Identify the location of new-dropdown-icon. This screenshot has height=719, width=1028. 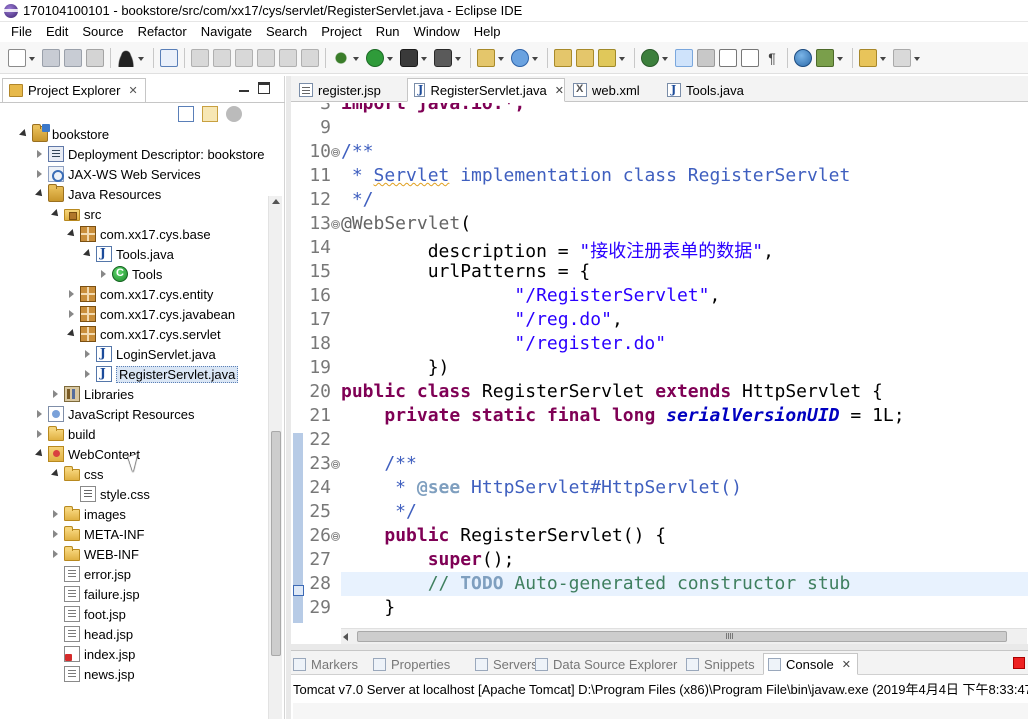
(32, 58).